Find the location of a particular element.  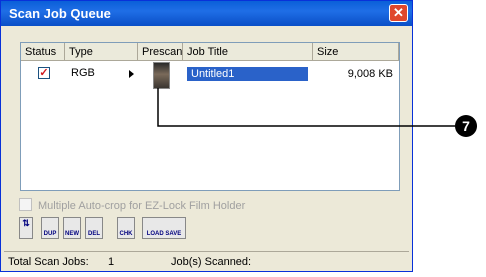

callout-badge: 7 is located at coordinates (466, 126).